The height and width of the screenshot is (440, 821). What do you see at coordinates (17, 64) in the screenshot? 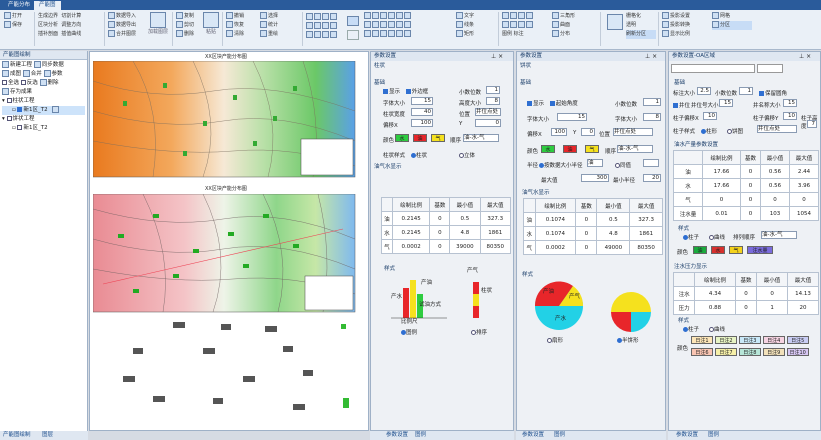
I see `new-project-button: 新建工程` at bounding box center [17, 64].